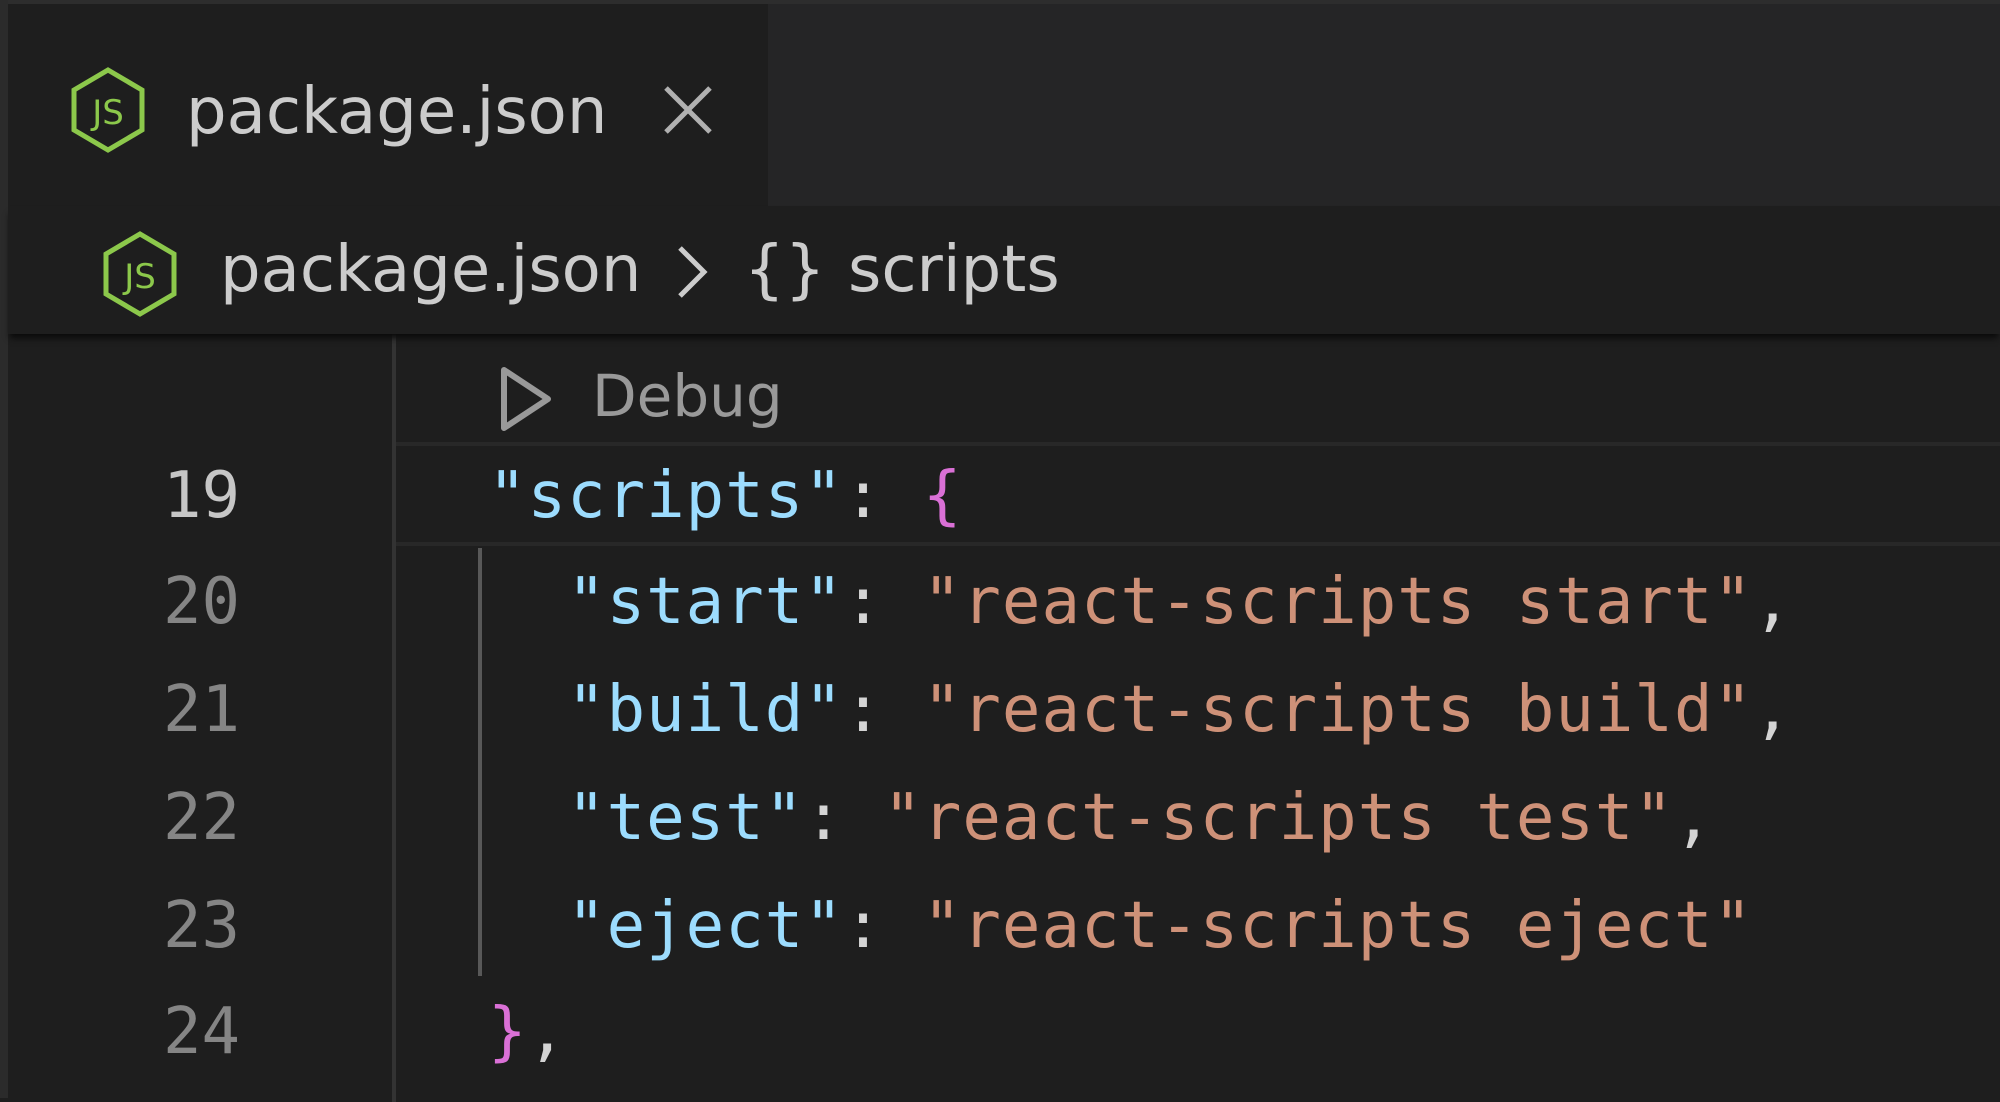  What do you see at coordinates (705, 710) in the screenshot?
I see `json-key: "build"` at bounding box center [705, 710].